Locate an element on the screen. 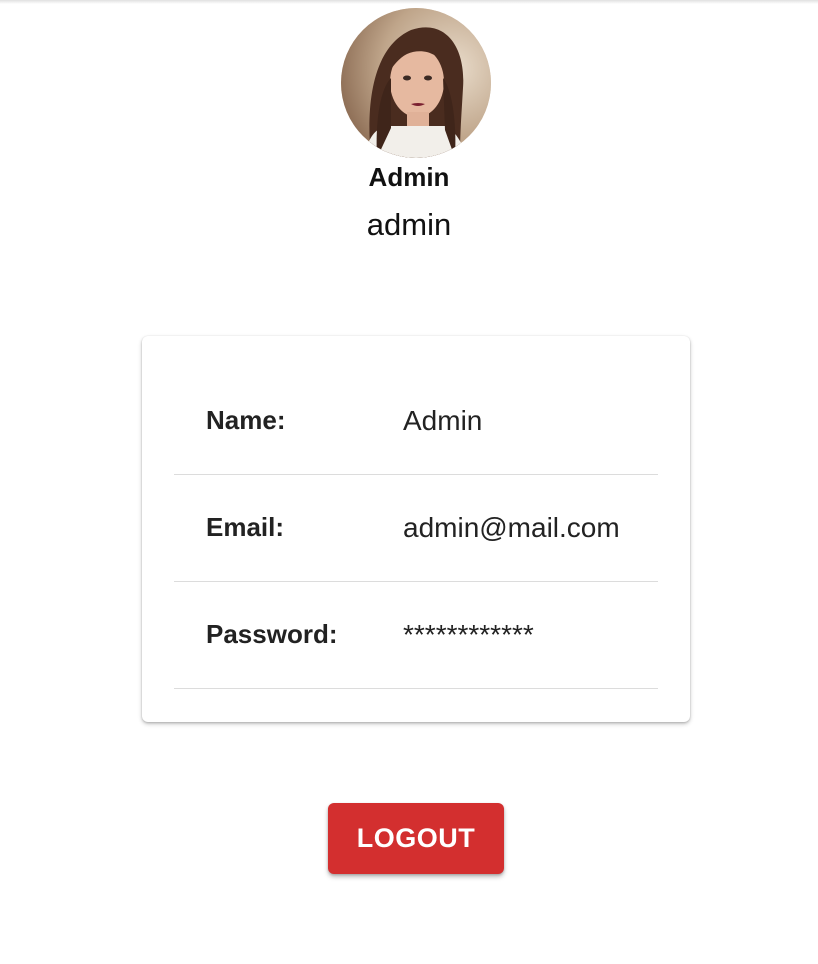 The width and height of the screenshot is (818, 964). email-value: admin@mail.com is located at coordinates (511, 527).